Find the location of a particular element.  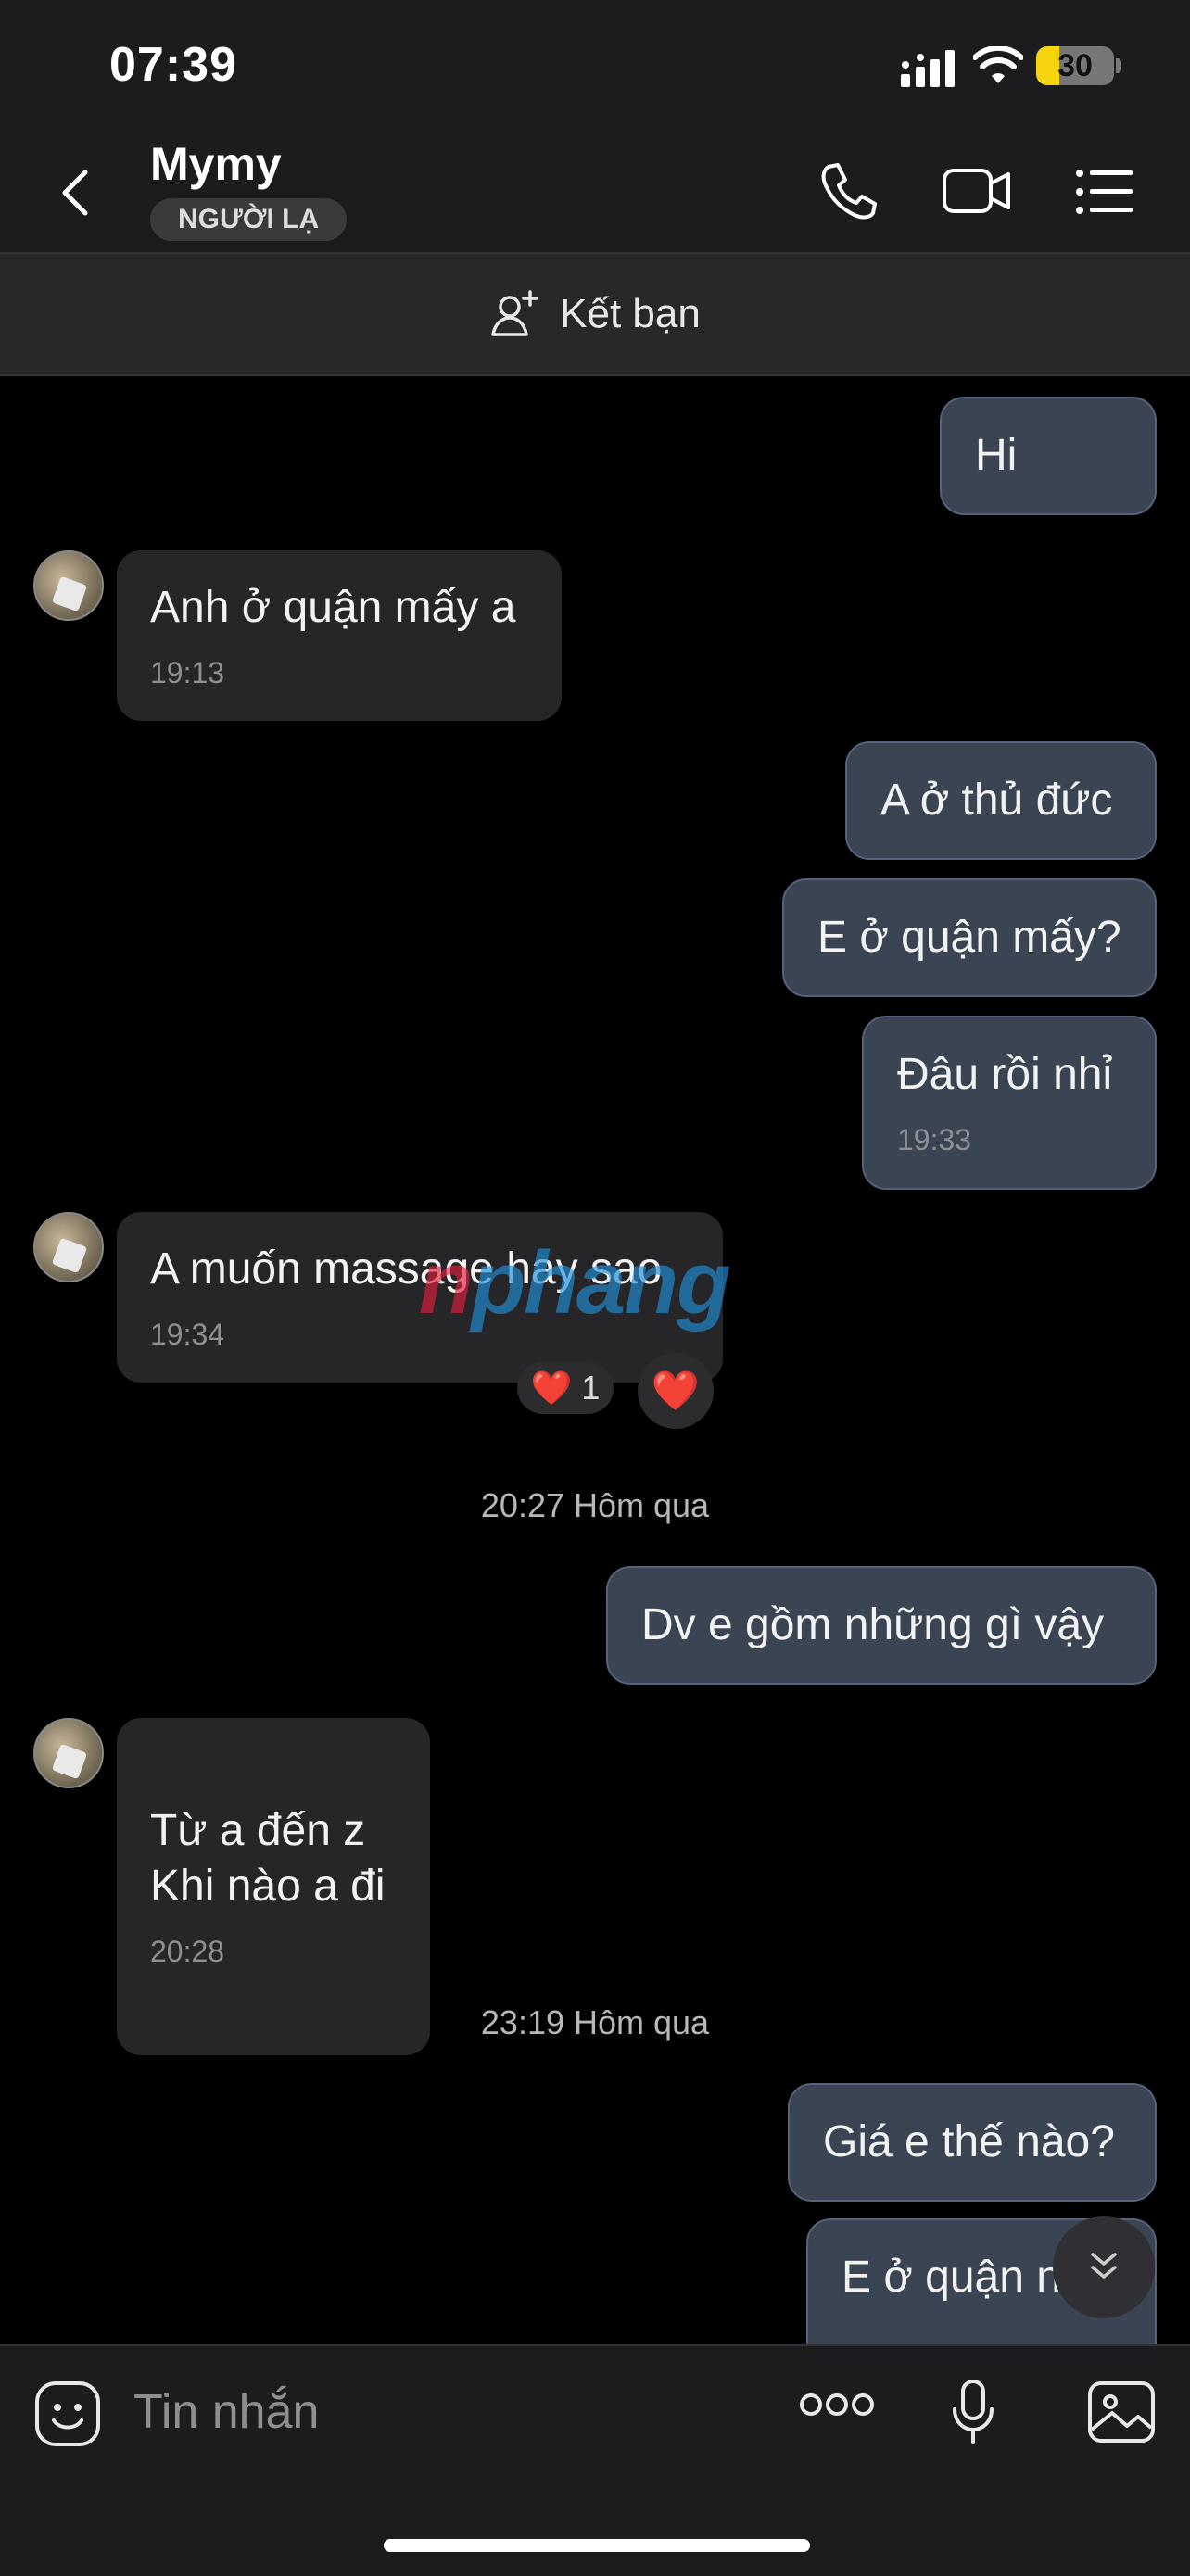

add-friend-label: Kết bạn is located at coordinates (630, 313).